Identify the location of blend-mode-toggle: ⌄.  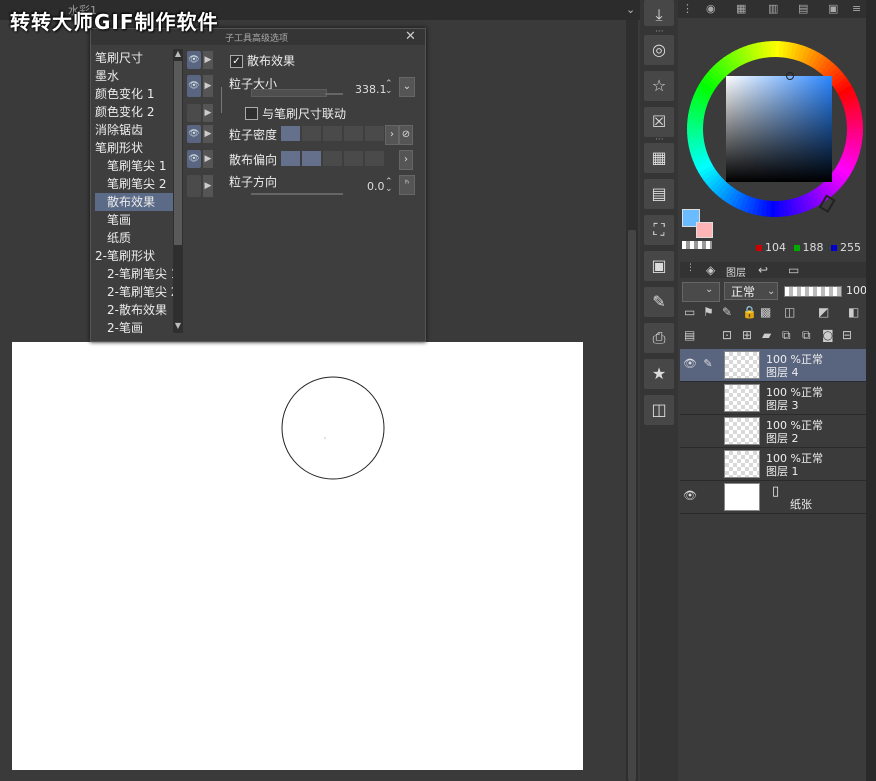
(701, 292).